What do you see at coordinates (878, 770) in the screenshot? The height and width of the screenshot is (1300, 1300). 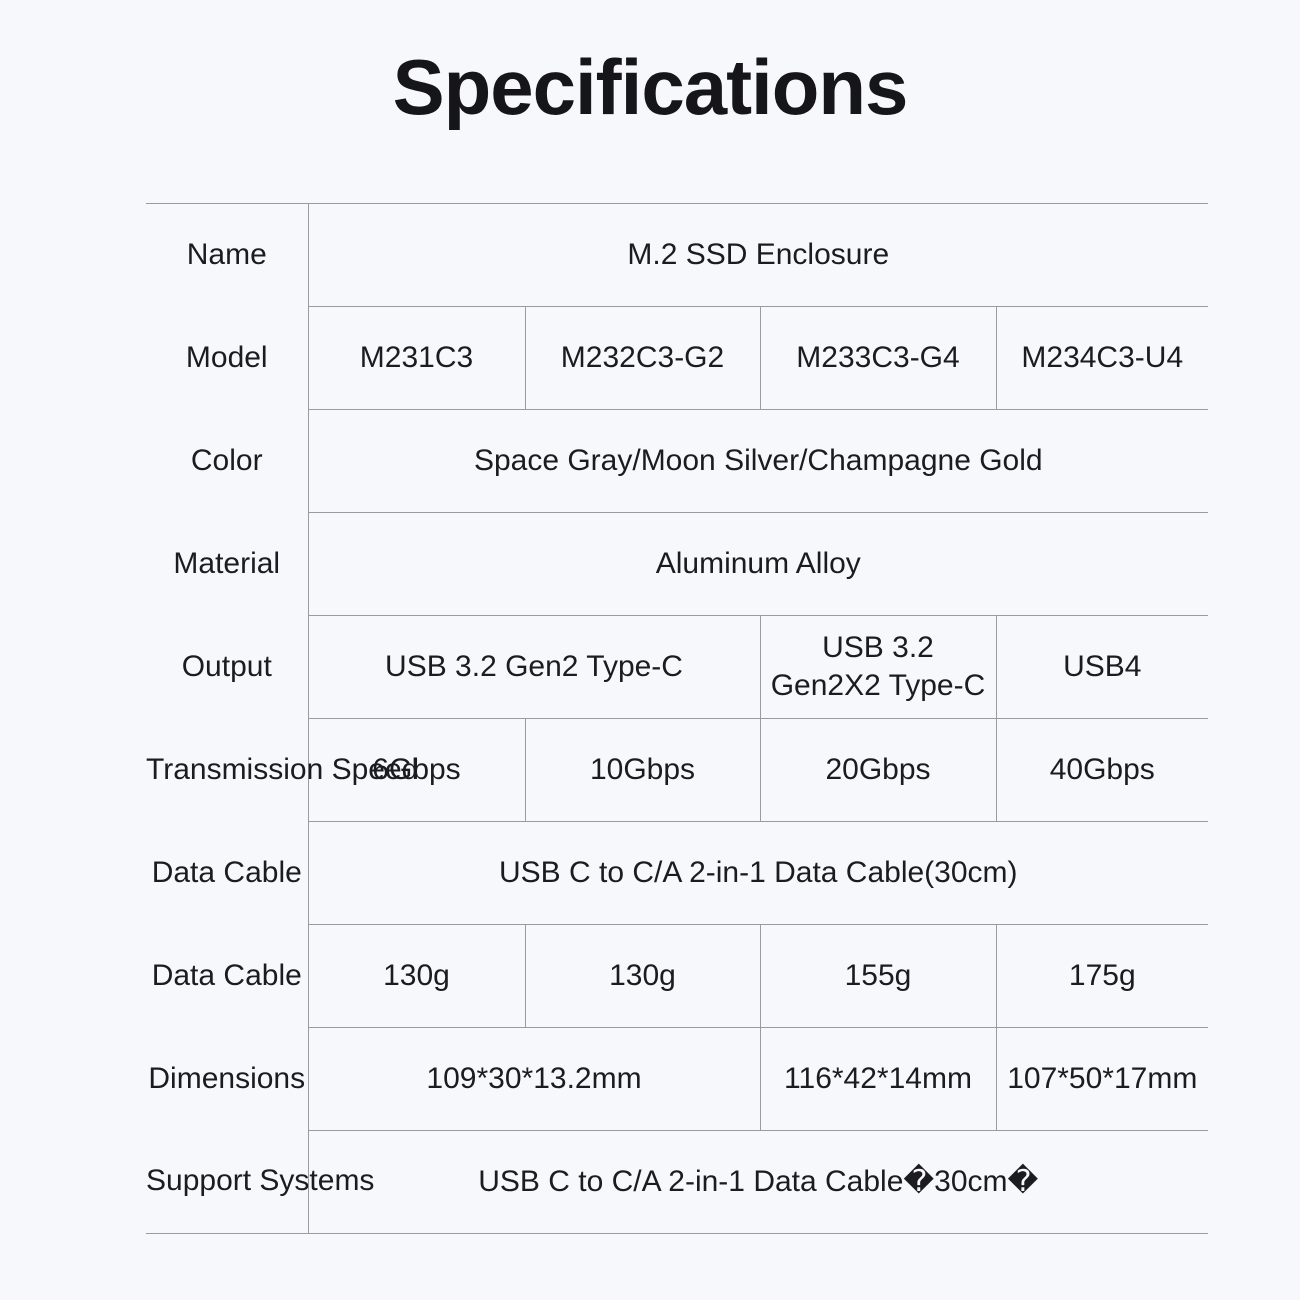 I see `table-cell: 20Gbps` at bounding box center [878, 770].